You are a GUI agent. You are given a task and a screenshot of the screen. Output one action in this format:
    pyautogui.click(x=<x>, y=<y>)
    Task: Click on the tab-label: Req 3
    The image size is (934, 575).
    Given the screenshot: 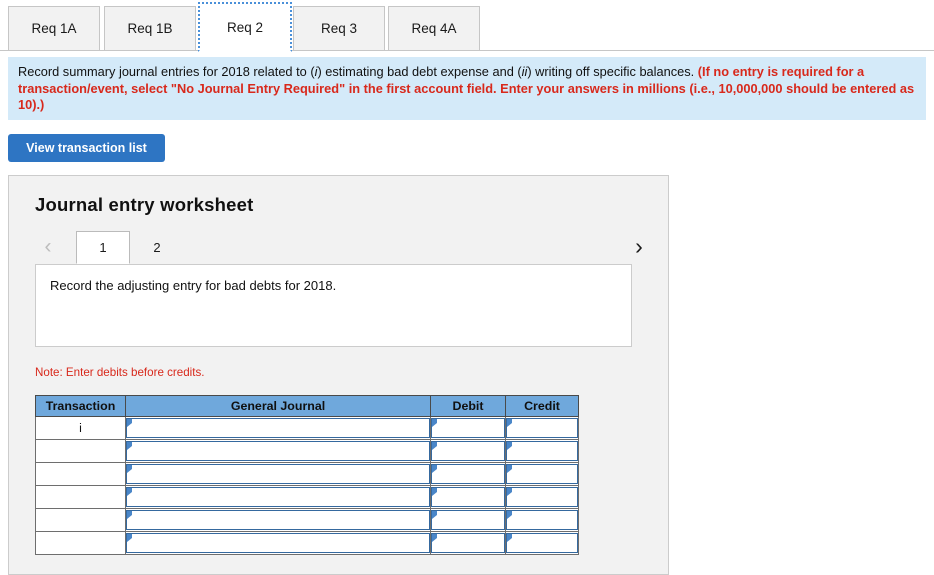 What is the action you would take?
    pyautogui.click(x=339, y=28)
    